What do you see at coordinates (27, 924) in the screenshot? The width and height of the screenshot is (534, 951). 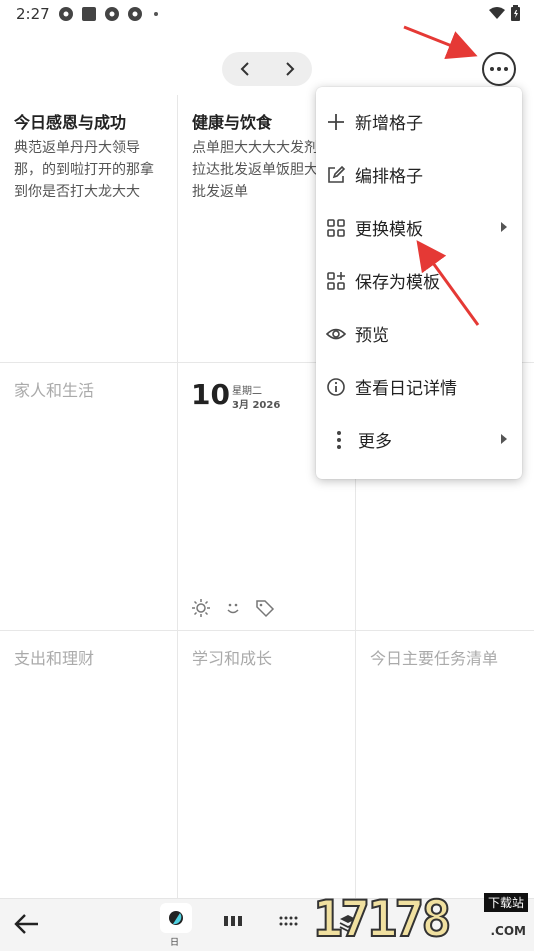 I see `back-arrow-icon` at bounding box center [27, 924].